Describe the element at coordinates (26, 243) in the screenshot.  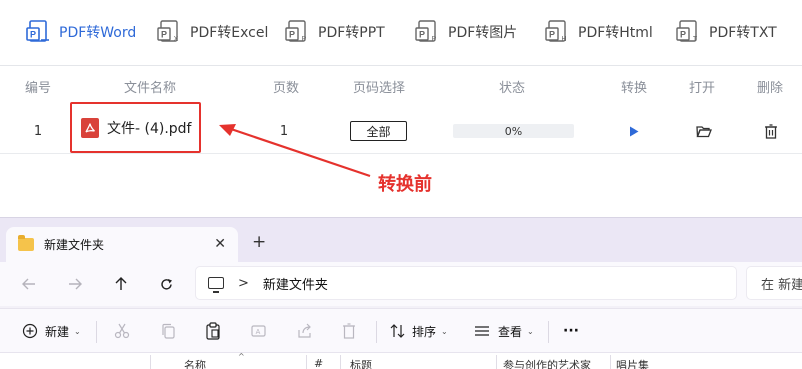
I see `folder-icon` at that location.